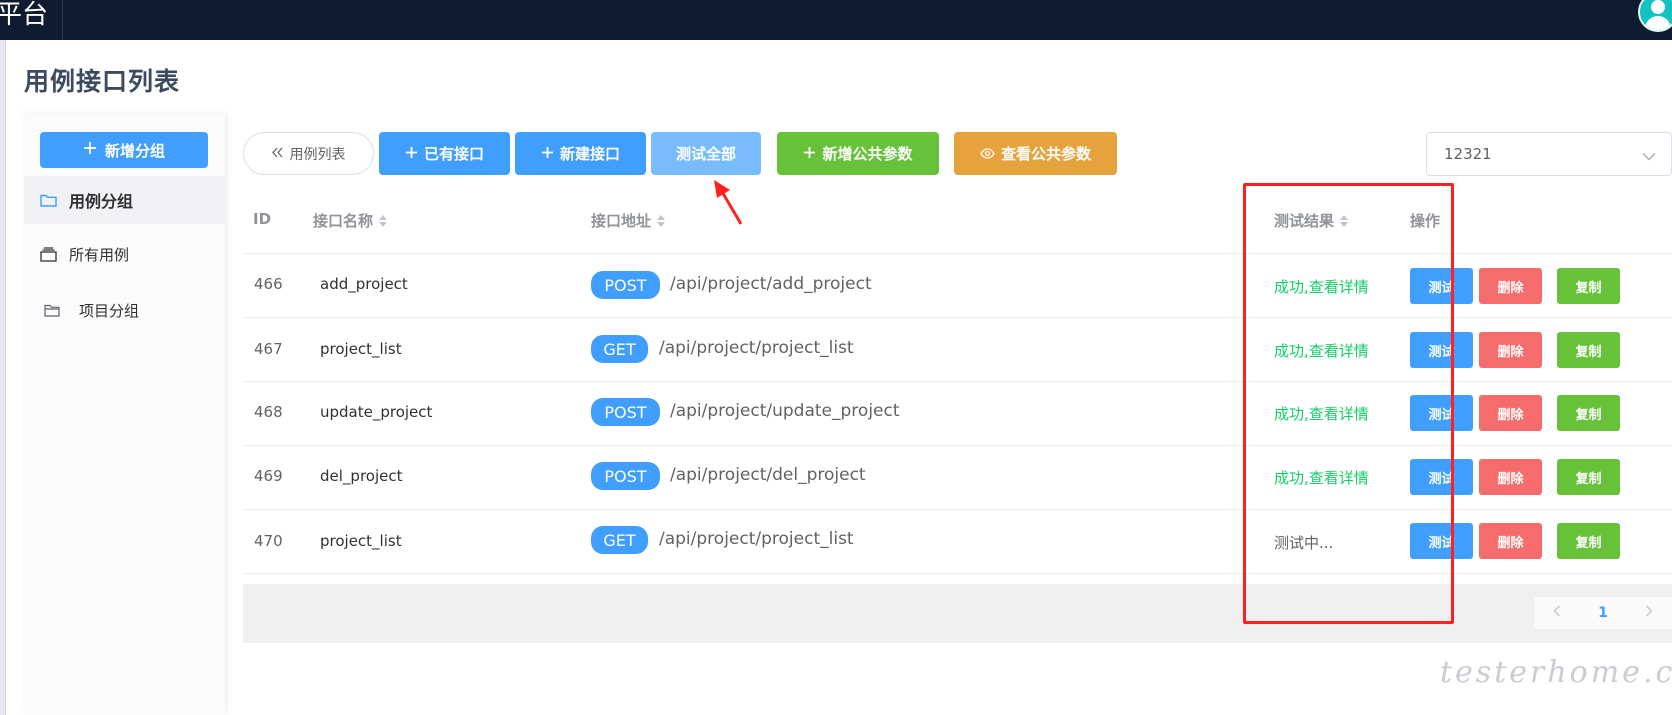 The width and height of the screenshot is (1672, 715). Describe the element at coordinates (102, 81) in the screenshot. I see `page-title: 用例接口列表` at that location.